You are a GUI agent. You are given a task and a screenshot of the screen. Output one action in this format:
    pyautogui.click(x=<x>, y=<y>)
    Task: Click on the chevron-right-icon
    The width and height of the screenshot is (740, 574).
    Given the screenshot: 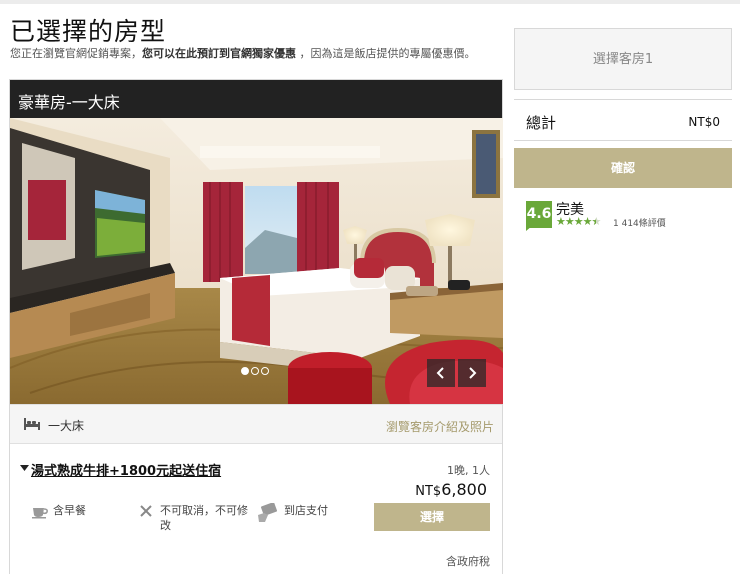 What is the action you would take?
    pyautogui.click(x=473, y=373)
    